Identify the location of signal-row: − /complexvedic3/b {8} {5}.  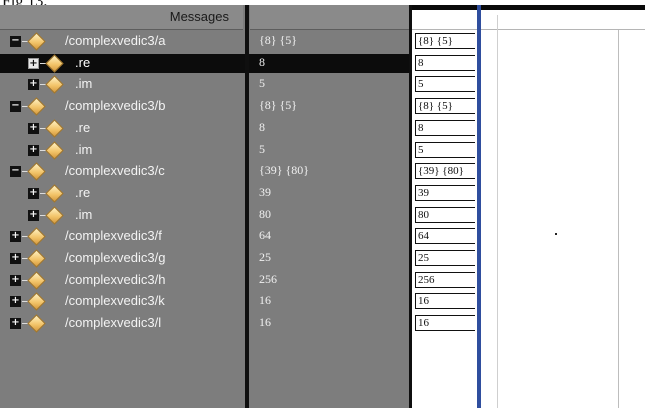
(204, 106).